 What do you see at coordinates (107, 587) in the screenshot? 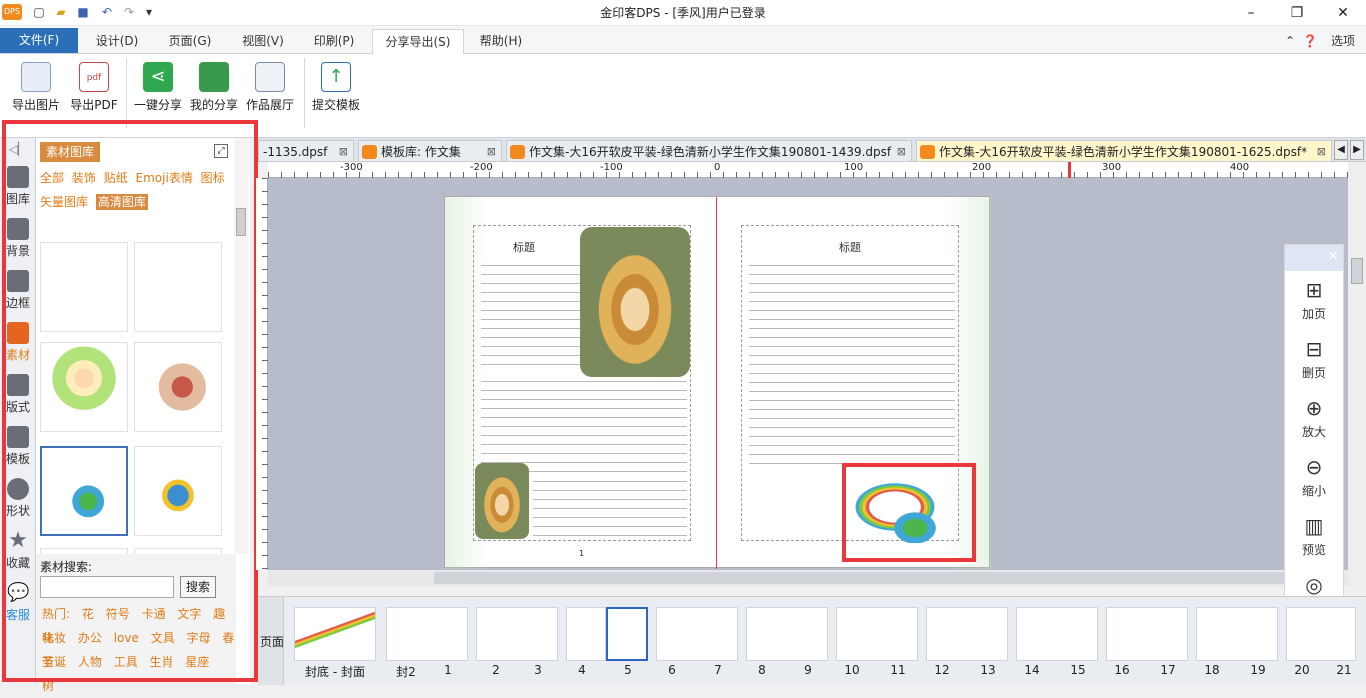
I see `search-input` at bounding box center [107, 587].